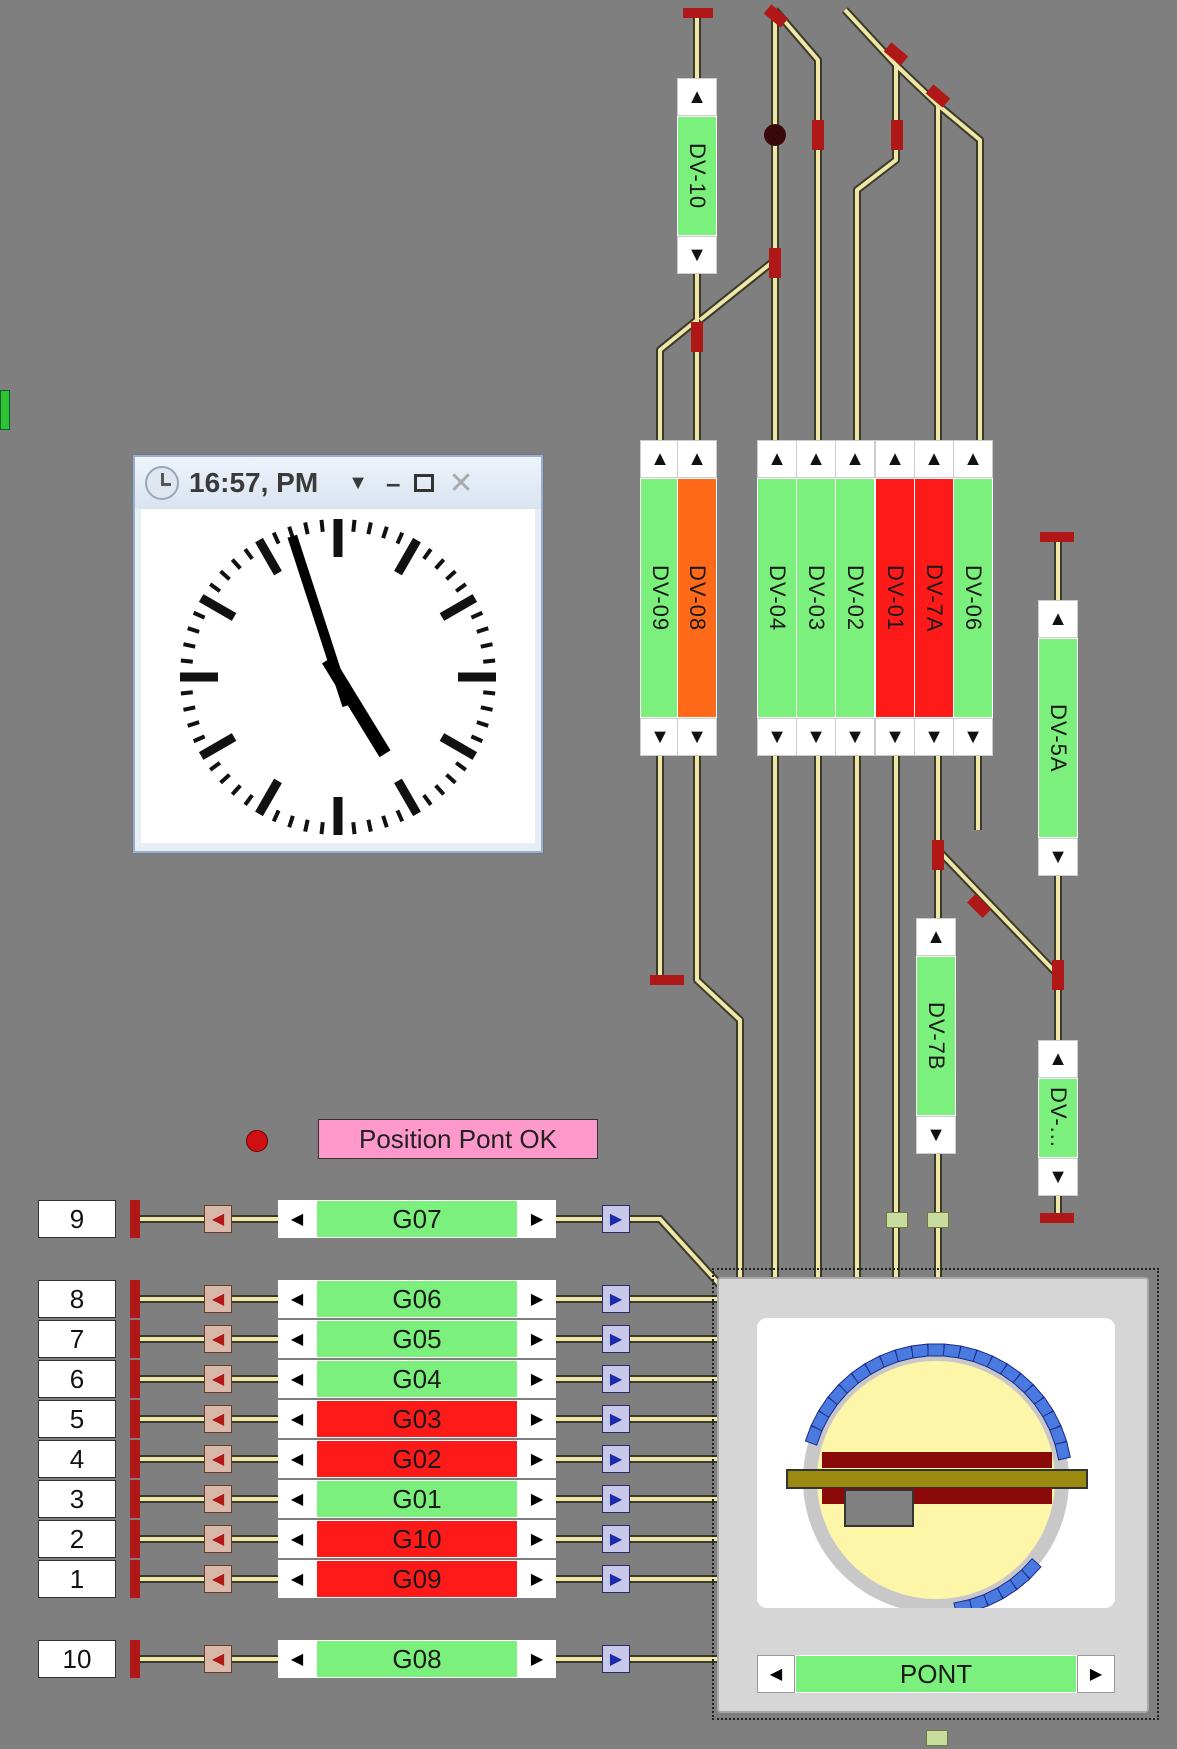 This screenshot has width=1177, height=1749. Describe the element at coordinates (77, 1499) in the screenshot. I see `track-number: 3` at that location.